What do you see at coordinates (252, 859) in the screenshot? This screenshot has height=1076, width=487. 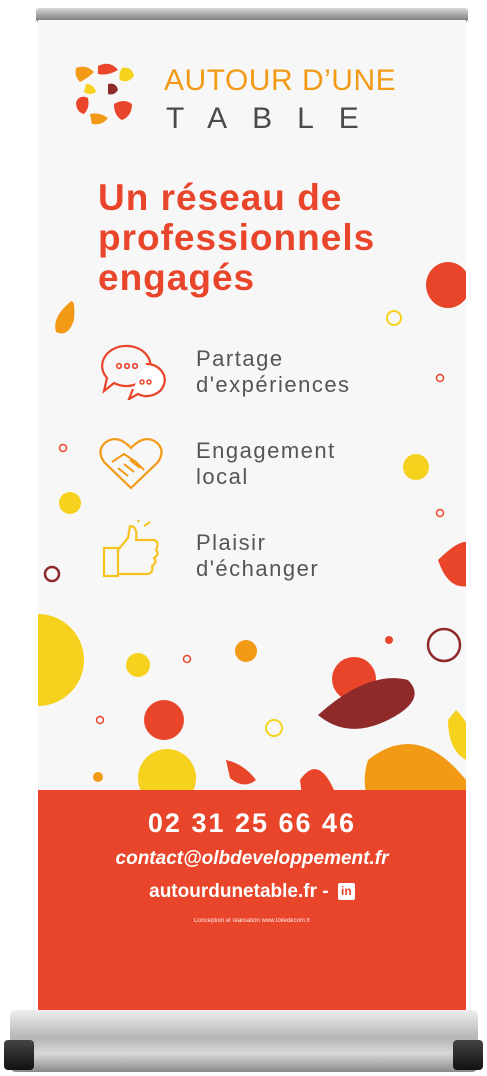 I see `email-address: contact@olbdeveloppement.fr` at bounding box center [252, 859].